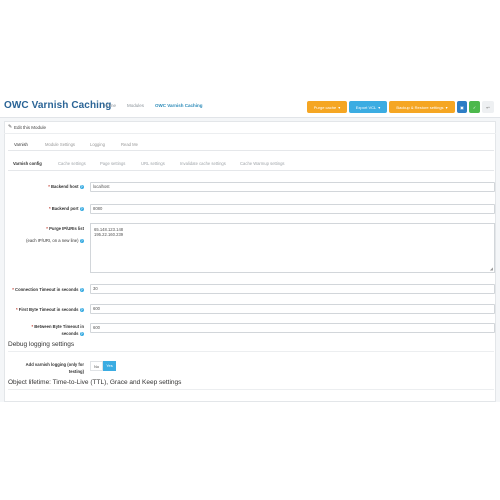 Image resolution: width=500 pixels, height=500 pixels. Describe the element at coordinates (109, 366) in the screenshot. I see `toggle-yes: Yes` at that location.